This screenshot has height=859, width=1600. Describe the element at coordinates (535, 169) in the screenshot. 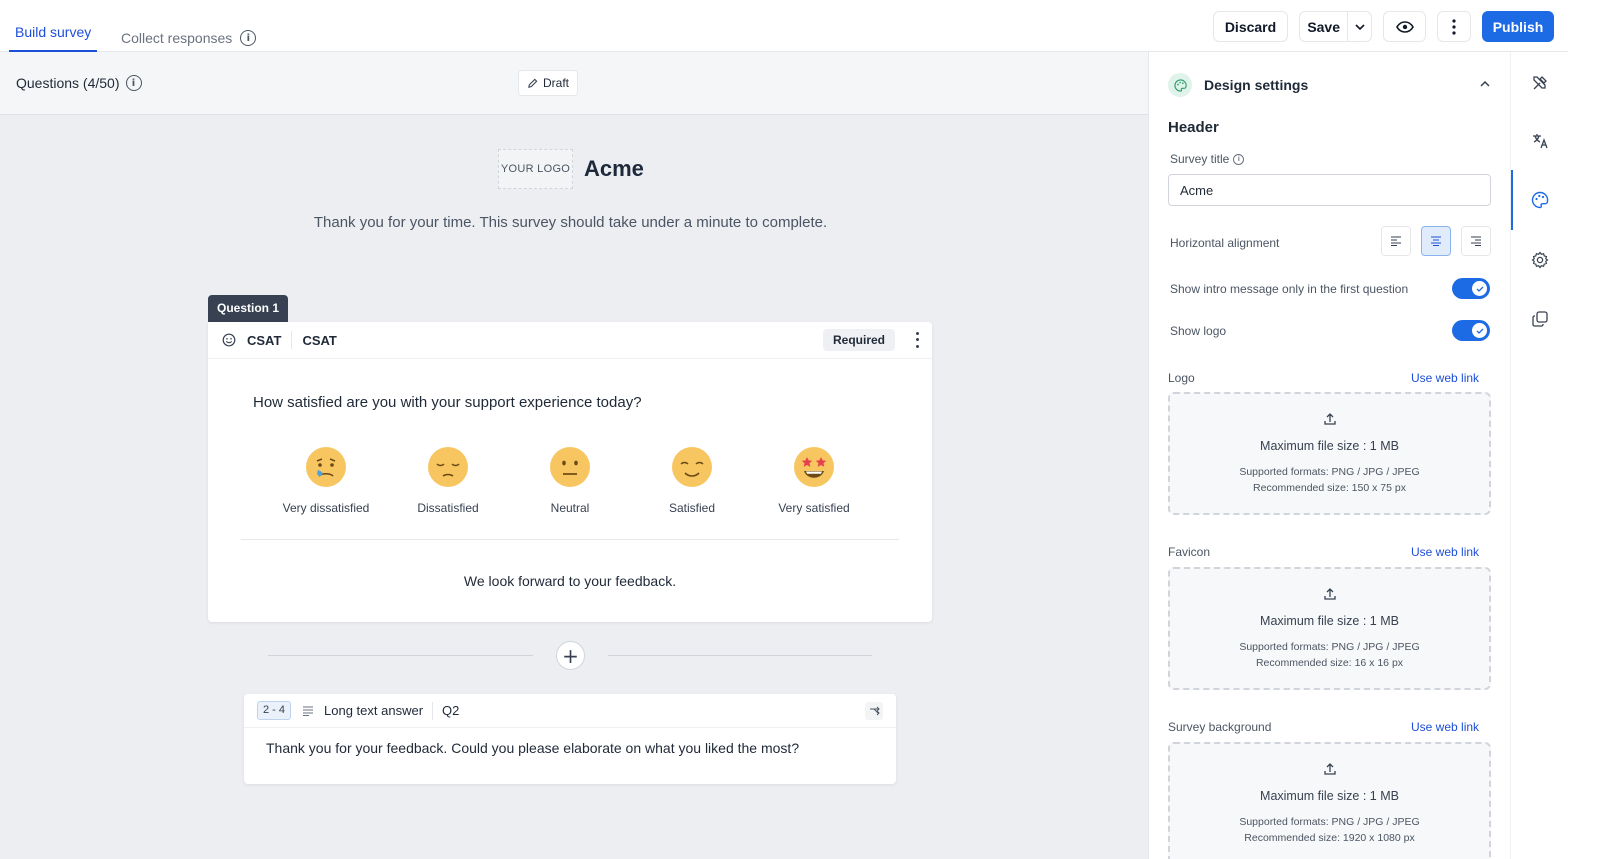

I see `logo-placeholder: YOUR LOGO` at that location.